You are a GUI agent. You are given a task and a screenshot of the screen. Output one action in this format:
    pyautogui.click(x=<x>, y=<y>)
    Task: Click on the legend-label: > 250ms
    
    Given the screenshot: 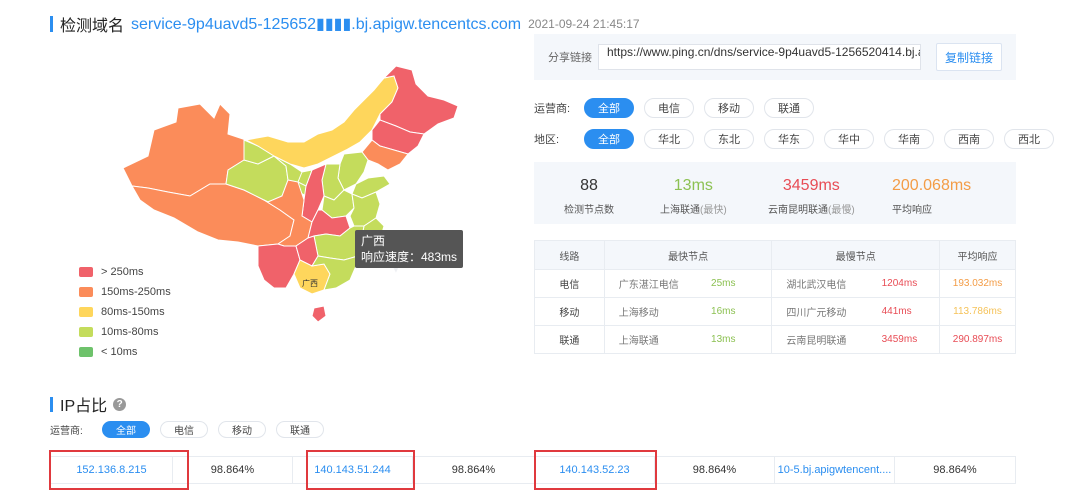 What is the action you would take?
    pyautogui.click(x=122, y=272)
    